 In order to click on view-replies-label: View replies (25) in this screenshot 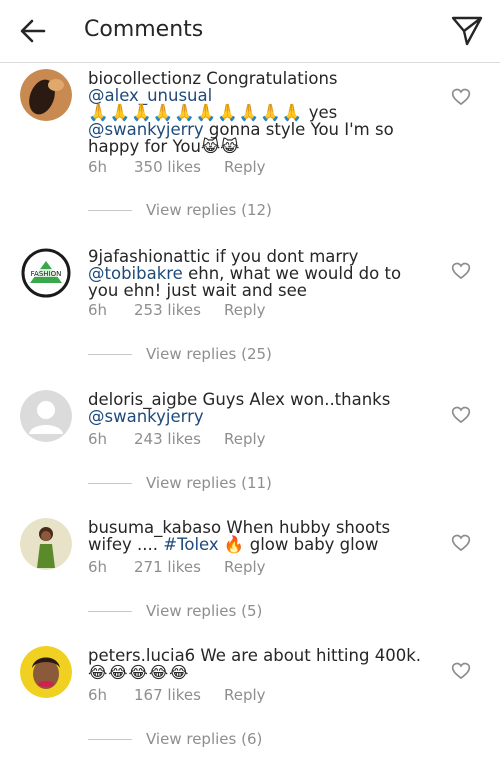, I will do `click(209, 354)`.